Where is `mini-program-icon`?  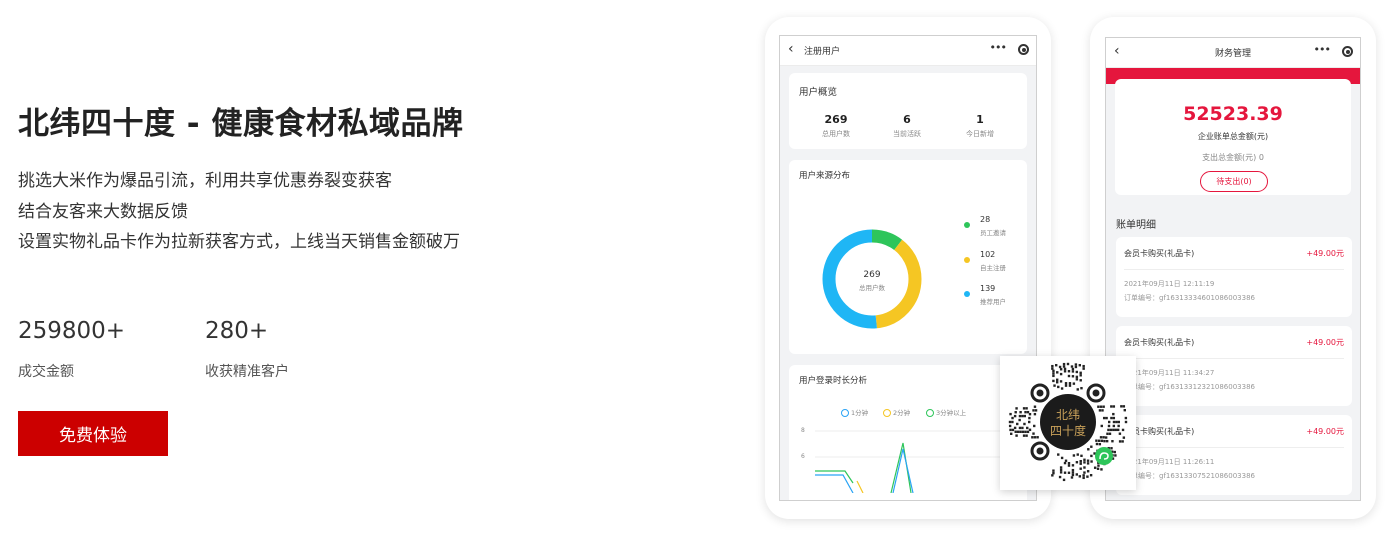
mini-program-icon is located at coordinates (1104, 456).